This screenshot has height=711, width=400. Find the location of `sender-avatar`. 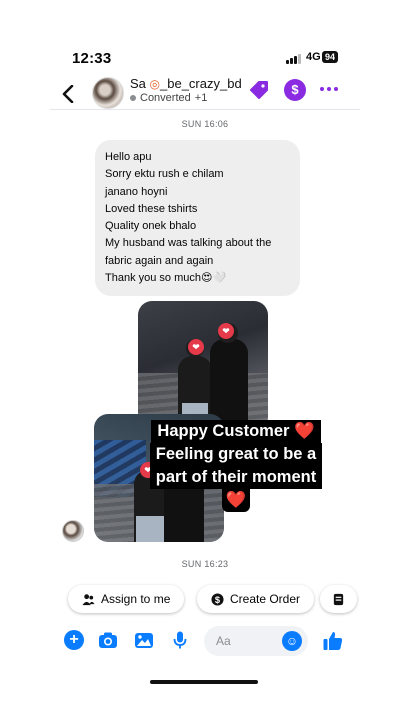

sender-avatar is located at coordinates (73, 531).